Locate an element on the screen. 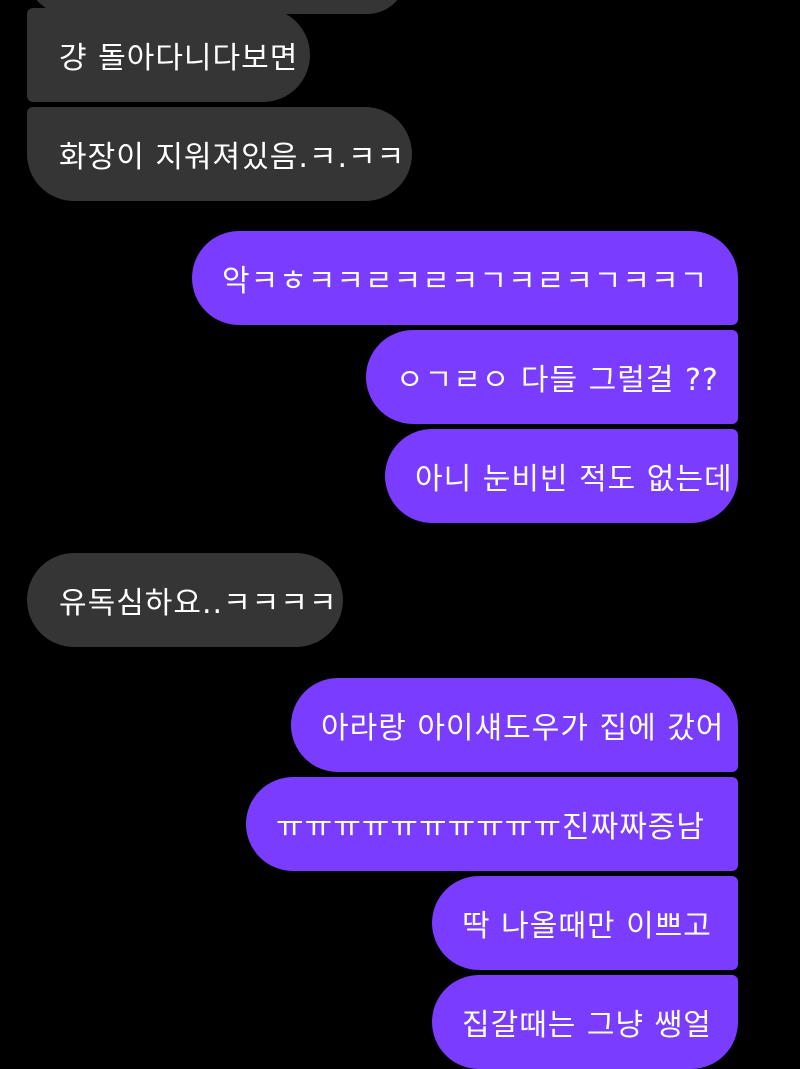 This screenshot has width=800, height=1069. sent-message-bubble: ㅇㄱㄹㅇ 다들 그럴걸 ?? is located at coordinates (552, 377).